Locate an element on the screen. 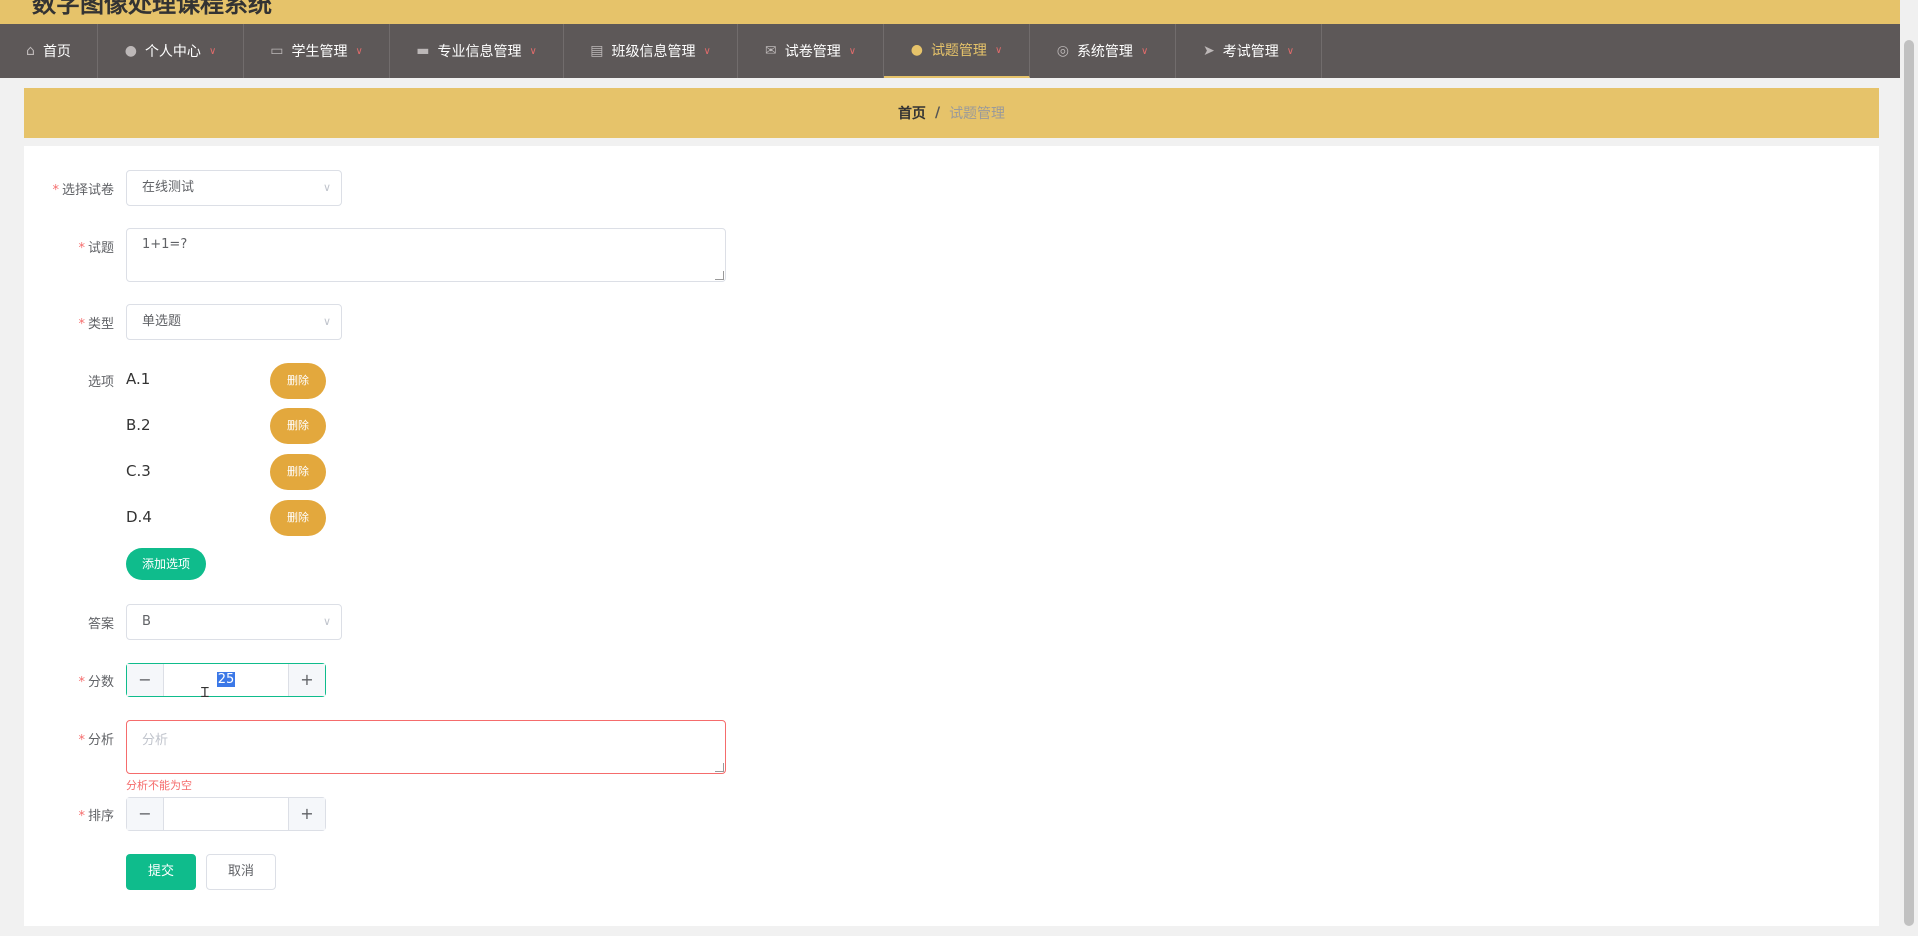 This screenshot has height=936, width=1918. nav-item-label: 首页 is located at coordinates (56, 52).